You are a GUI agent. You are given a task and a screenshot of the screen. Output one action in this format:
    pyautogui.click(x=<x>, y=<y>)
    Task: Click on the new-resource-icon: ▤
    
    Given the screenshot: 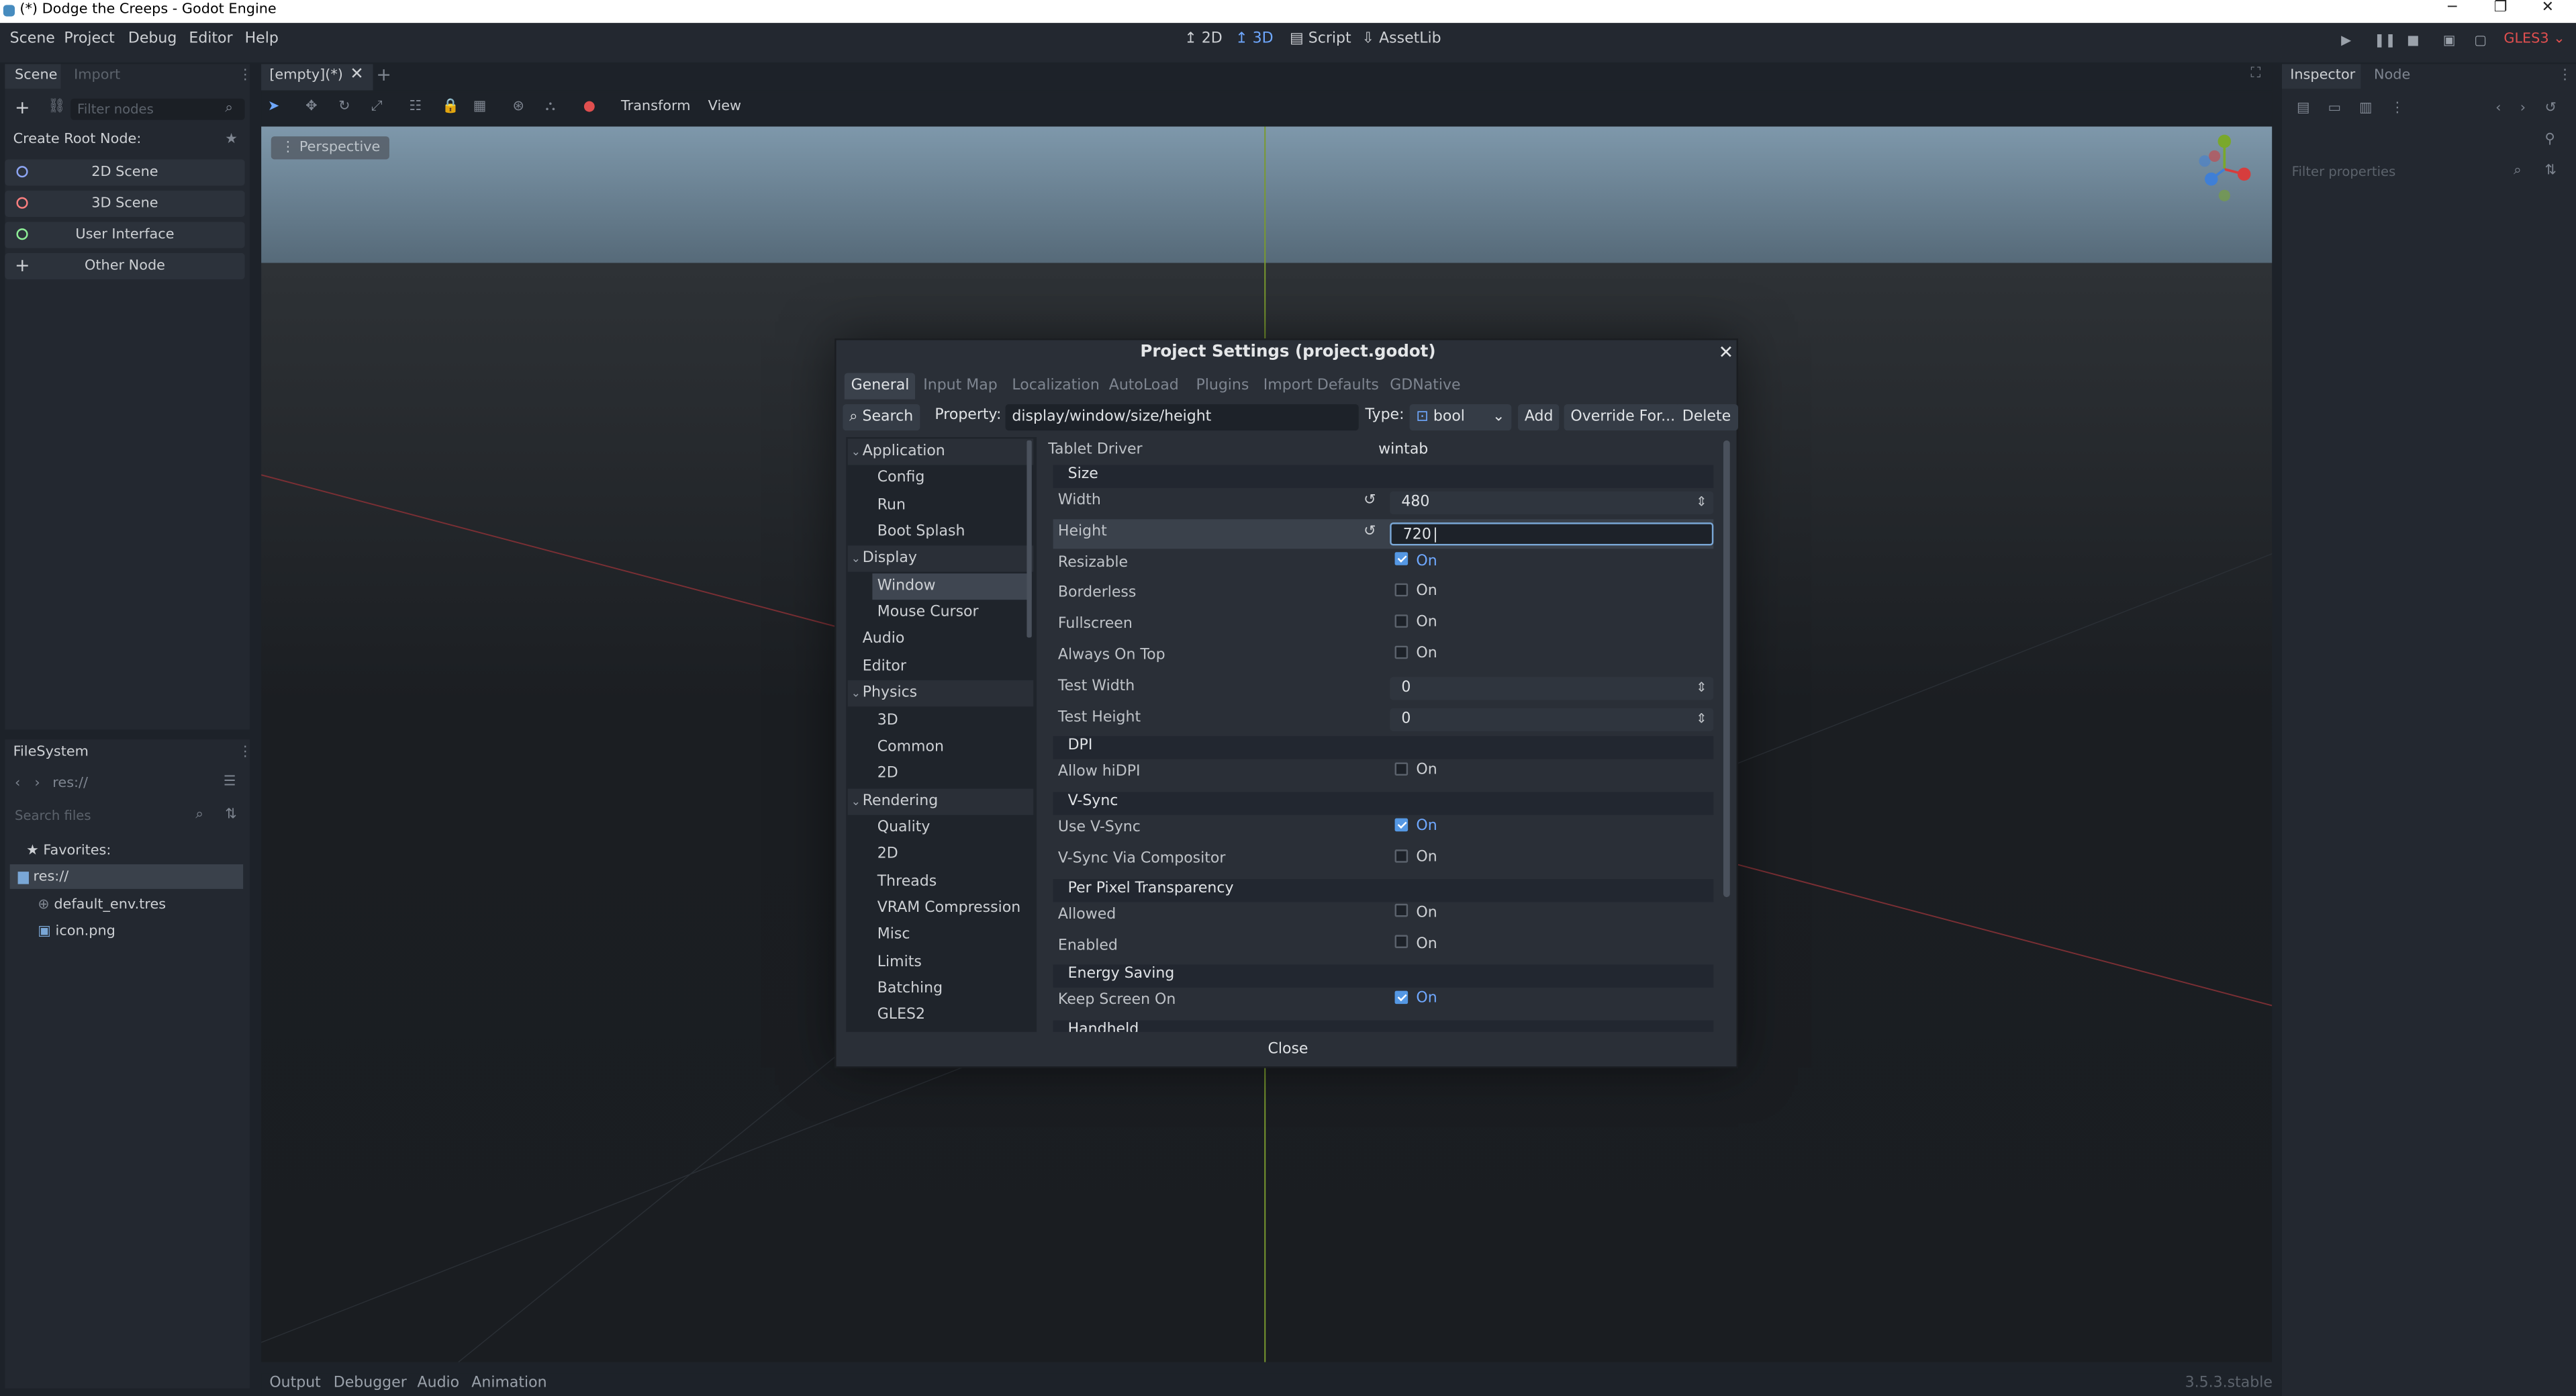 What is the action you would take?
    pyautogui.click(x=2303, y=108)
    